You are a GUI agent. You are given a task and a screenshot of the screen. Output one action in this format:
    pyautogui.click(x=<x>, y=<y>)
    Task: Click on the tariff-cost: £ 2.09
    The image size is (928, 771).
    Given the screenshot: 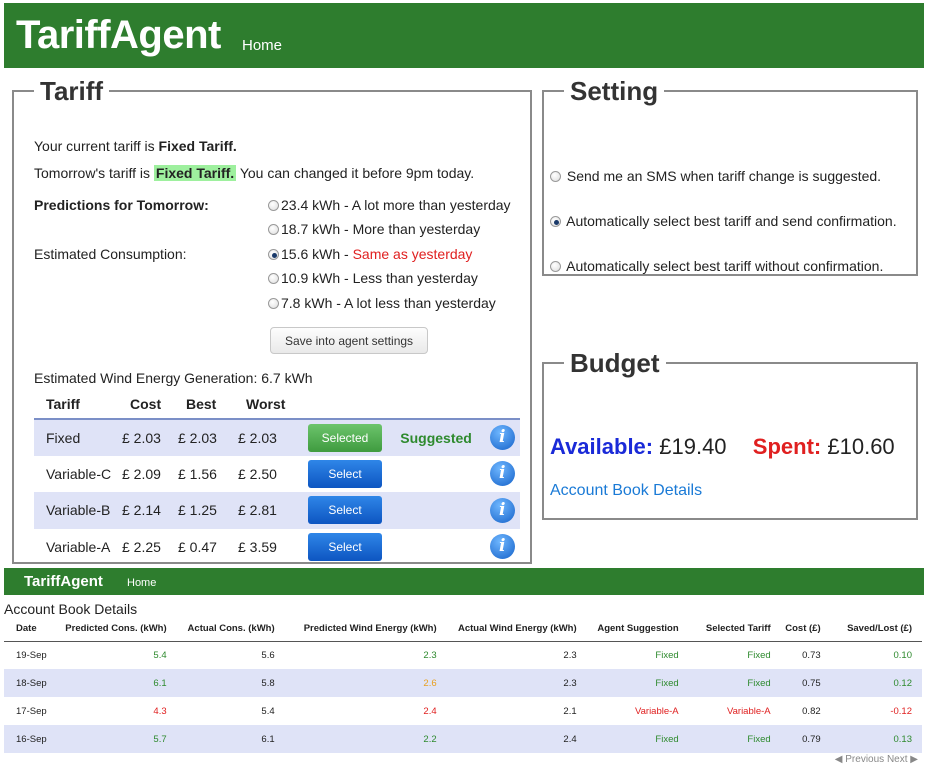 What is the action you would take?
    pyautogui.click(x=141, y=473)
    